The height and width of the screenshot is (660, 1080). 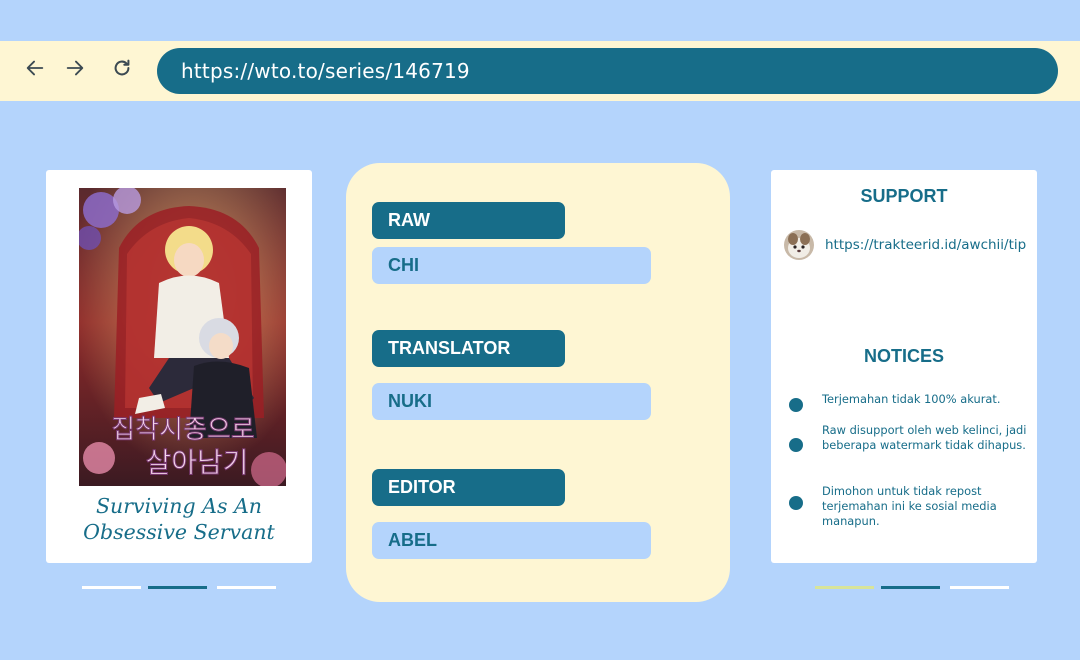 I want to click on browser-toolbar: https://wto.to/series/146719, so click(x=540, y=71).